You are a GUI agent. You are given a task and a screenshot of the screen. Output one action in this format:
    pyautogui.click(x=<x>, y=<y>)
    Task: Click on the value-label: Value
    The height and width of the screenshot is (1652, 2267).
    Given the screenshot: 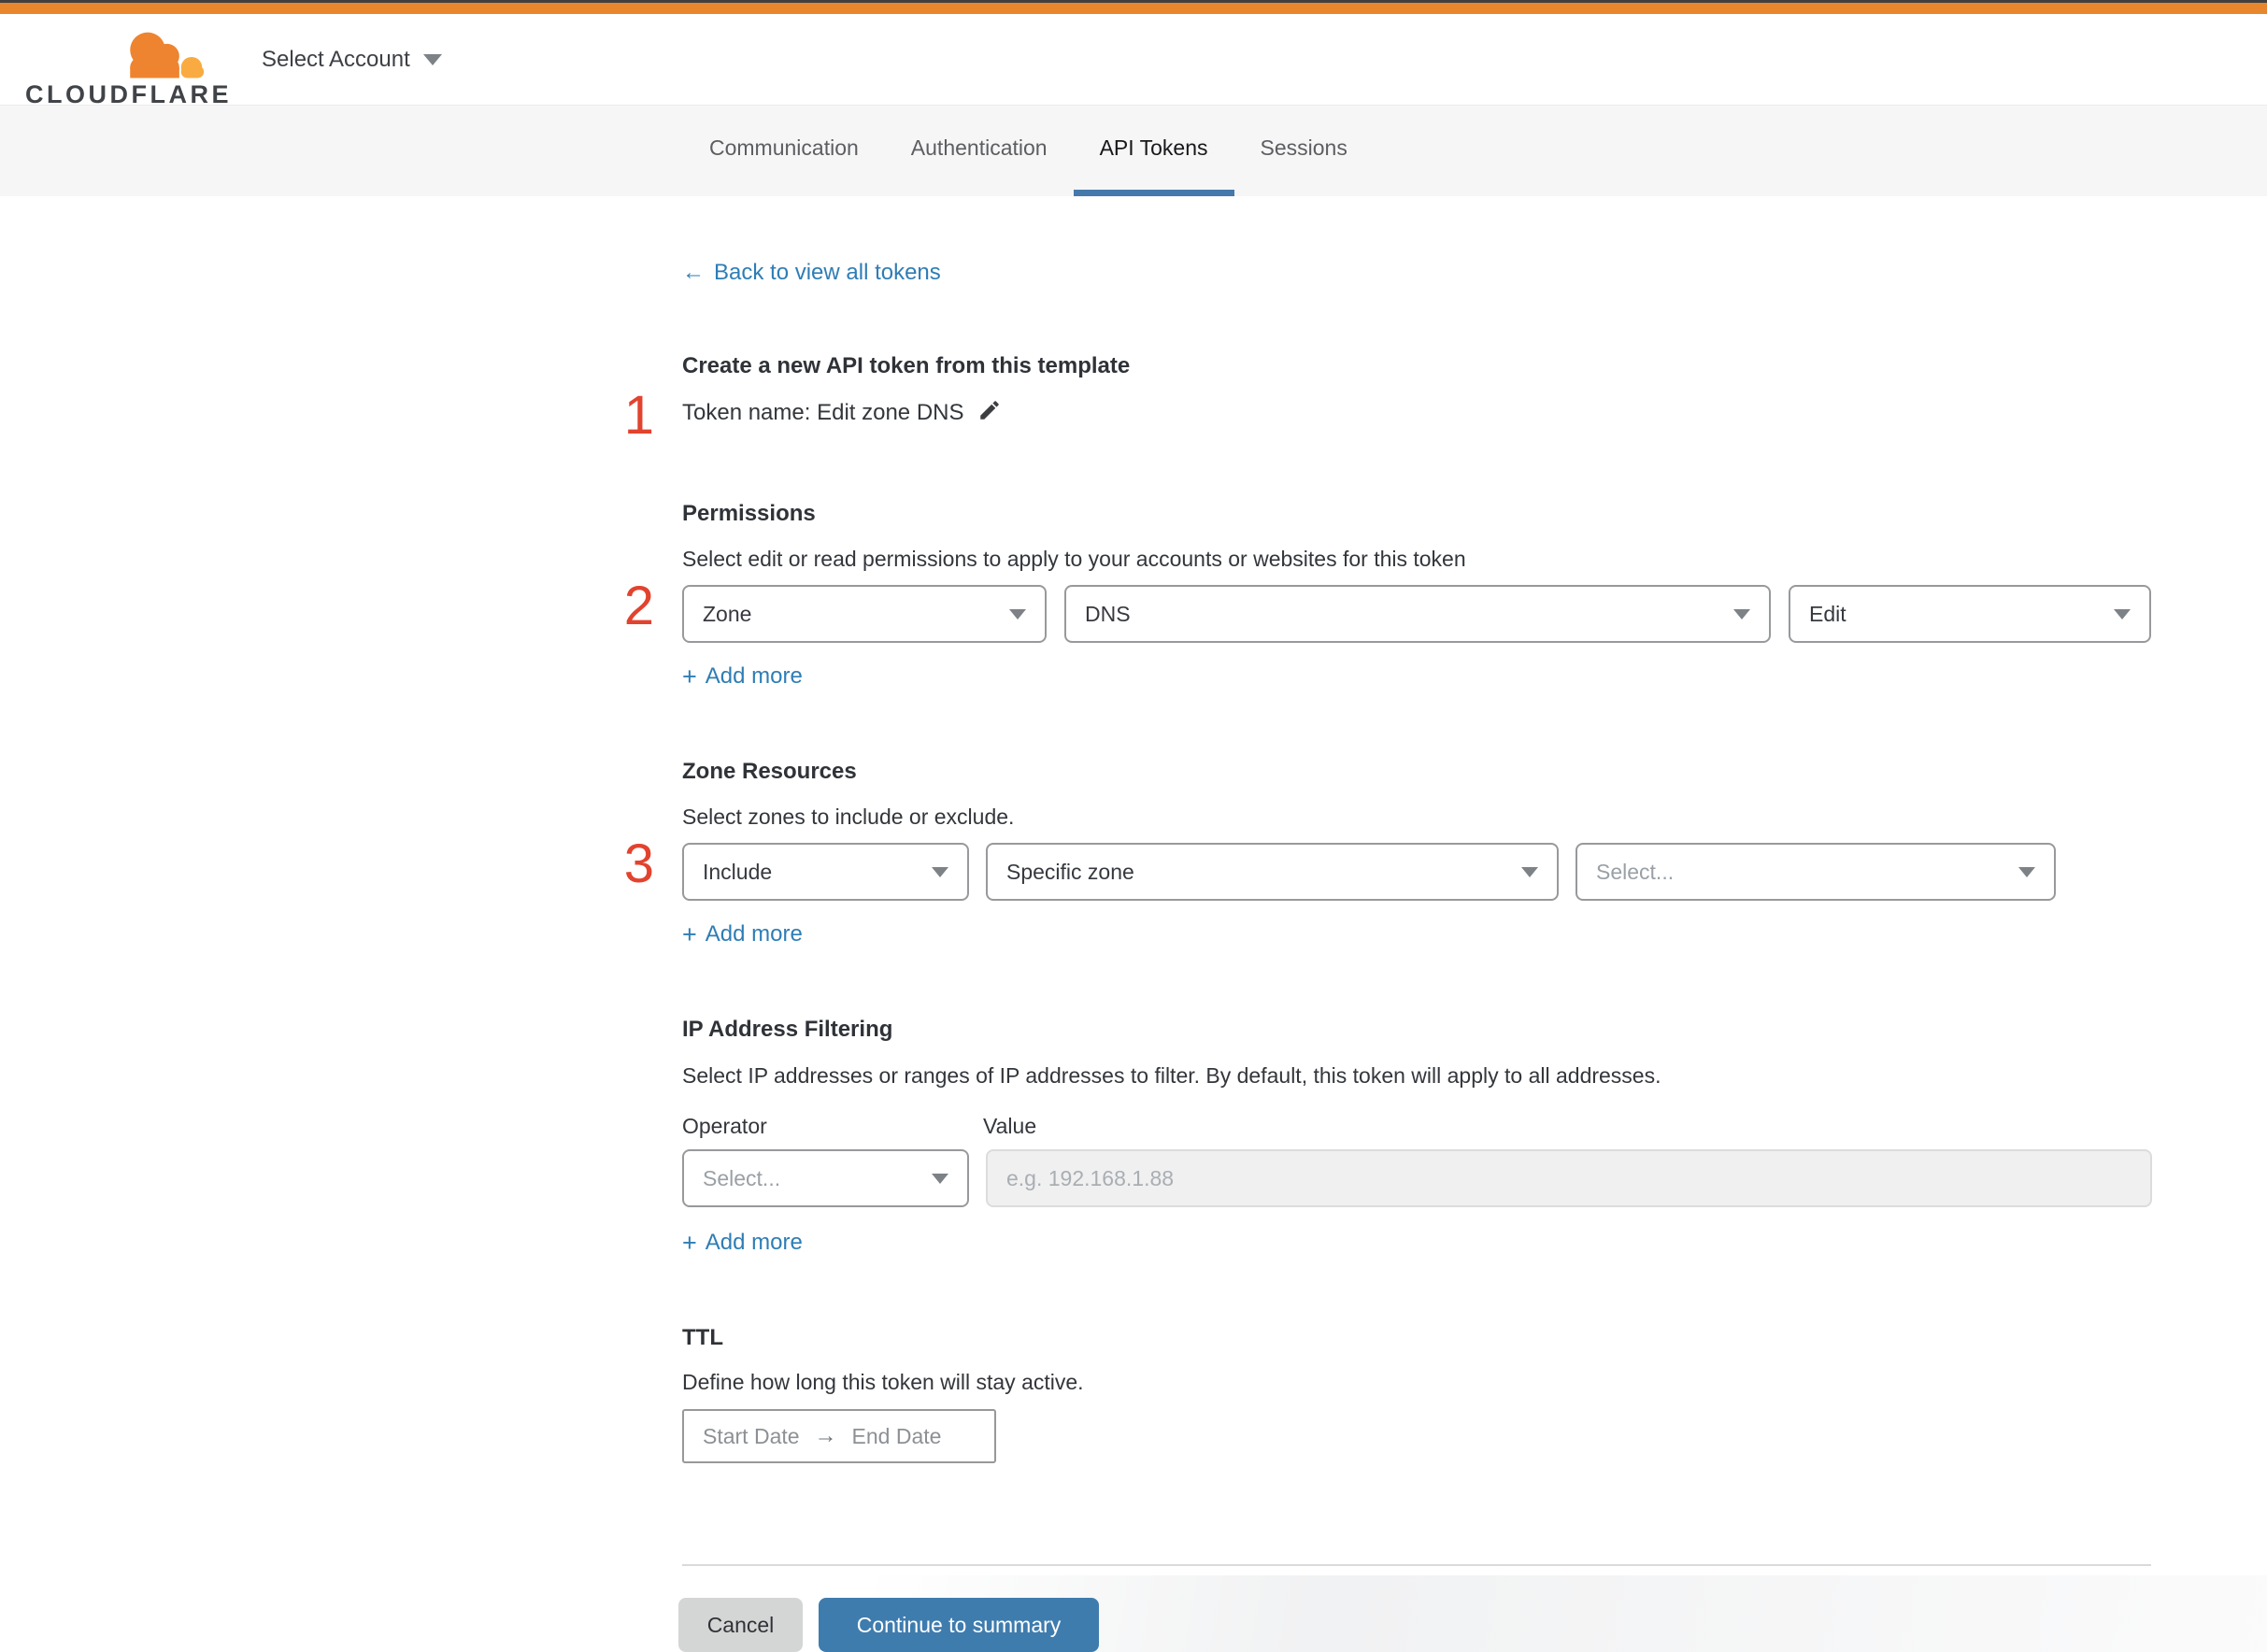 What is the action you would take?
    pyautogui.click(x=1010, y=1126)
    